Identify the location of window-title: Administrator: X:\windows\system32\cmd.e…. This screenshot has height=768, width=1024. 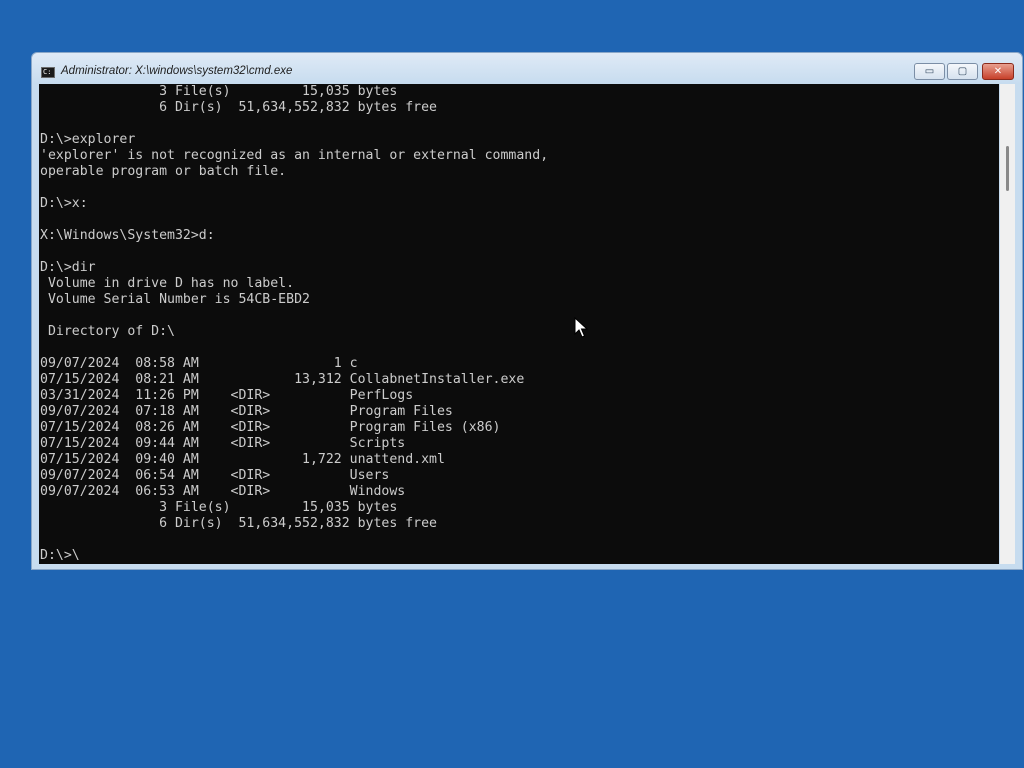
(177, 71).